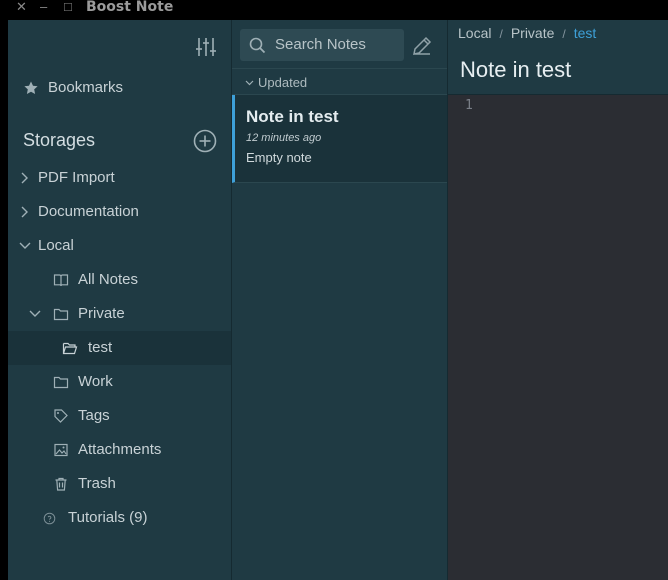 The width and height of the screenshot is (668, 580). What do you see at coordinates (31, 87) in the screenshot?
I see `star-icon` at bounding box center [31, 87].